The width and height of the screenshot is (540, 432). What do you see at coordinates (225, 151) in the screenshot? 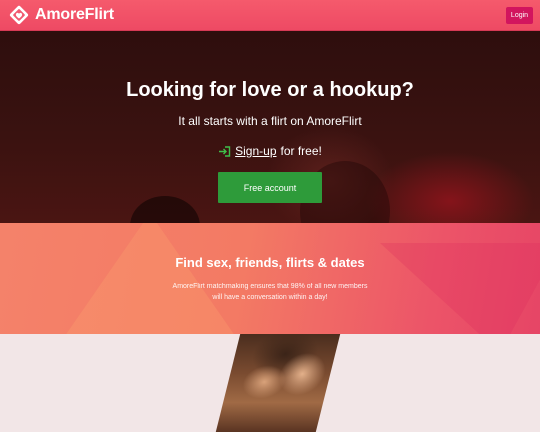
I see `sign-in-arrow-icon` at bounding box center [225, 151].